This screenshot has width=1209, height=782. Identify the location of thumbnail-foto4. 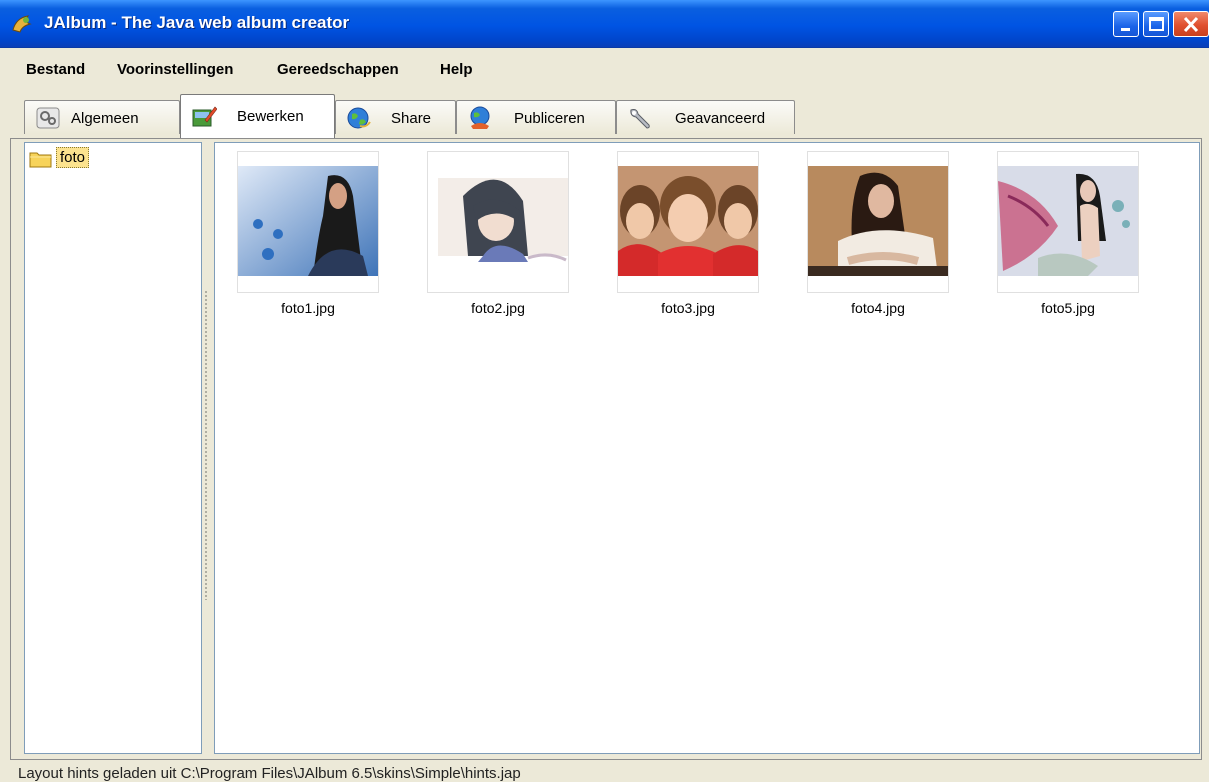
(878, 222).